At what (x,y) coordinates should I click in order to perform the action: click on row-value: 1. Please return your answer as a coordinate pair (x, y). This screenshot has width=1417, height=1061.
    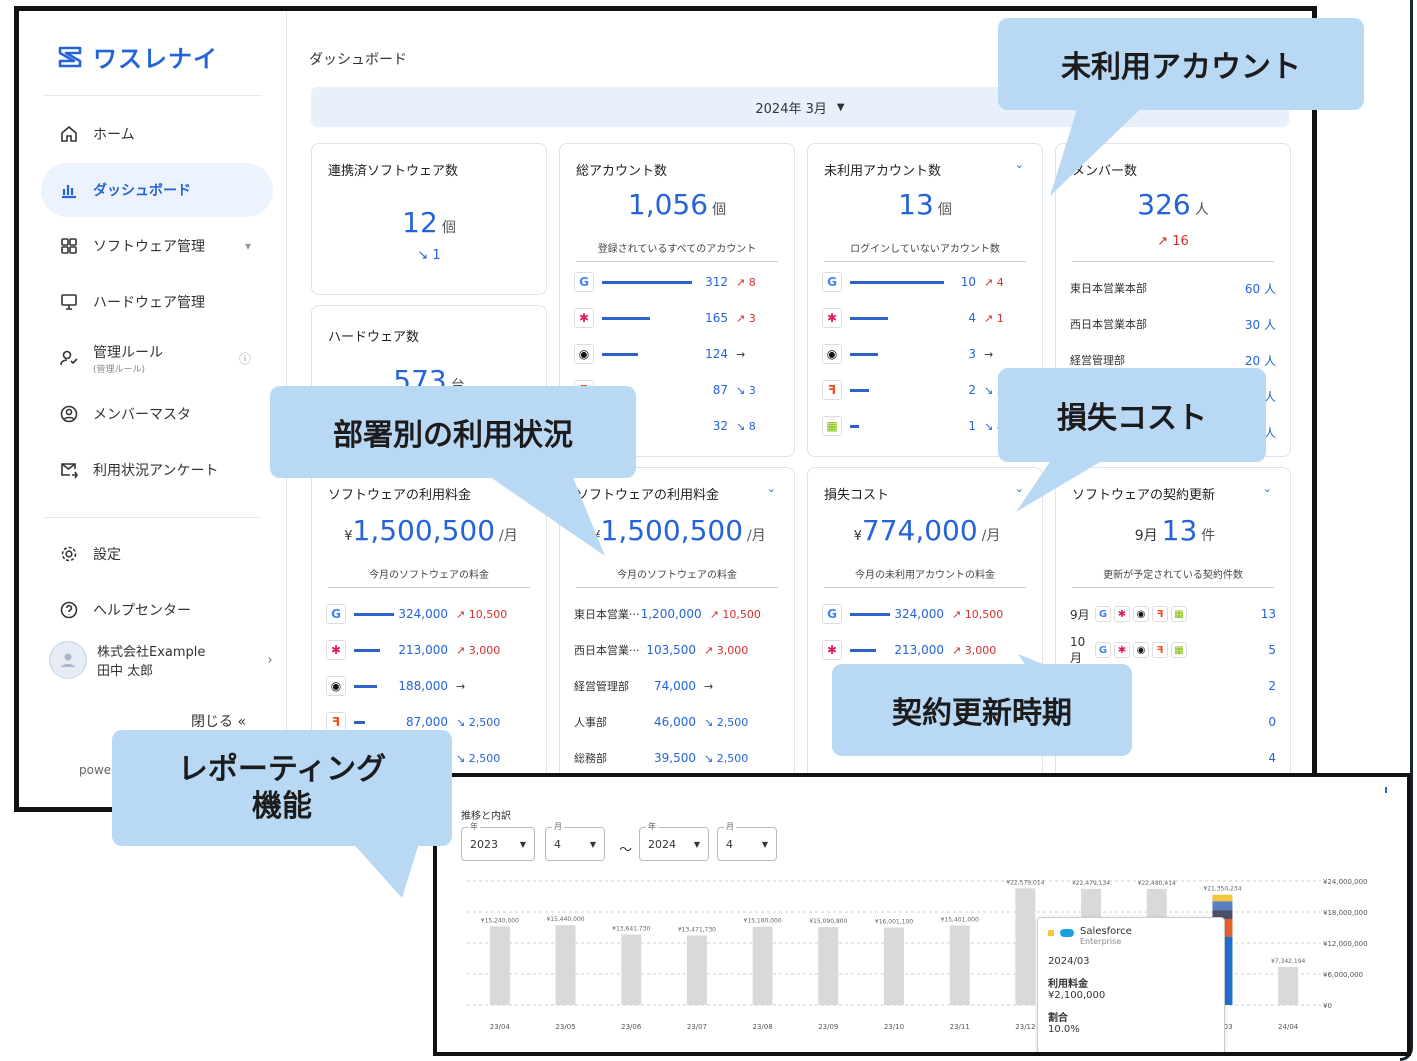
    Looking at the image, I should click on (972, 426).